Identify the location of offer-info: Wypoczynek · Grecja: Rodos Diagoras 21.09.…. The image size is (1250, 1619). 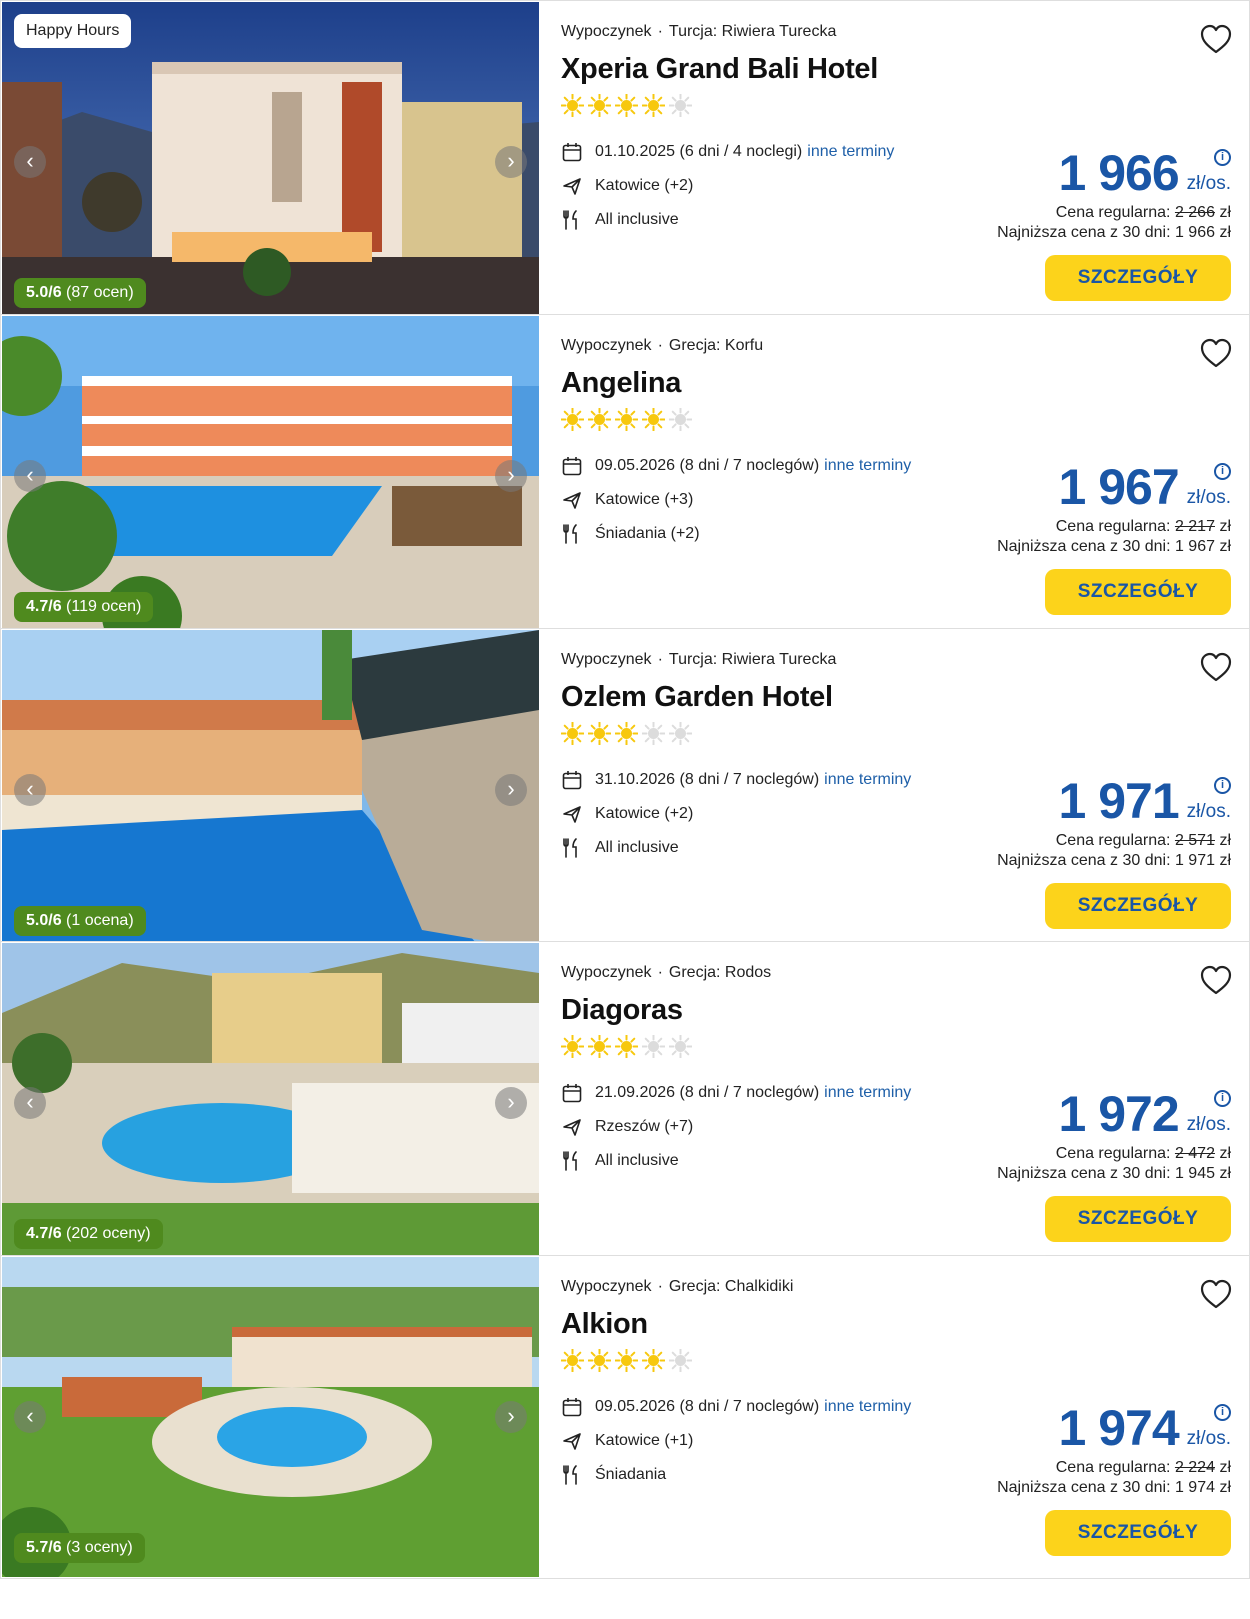
(905, 1104).